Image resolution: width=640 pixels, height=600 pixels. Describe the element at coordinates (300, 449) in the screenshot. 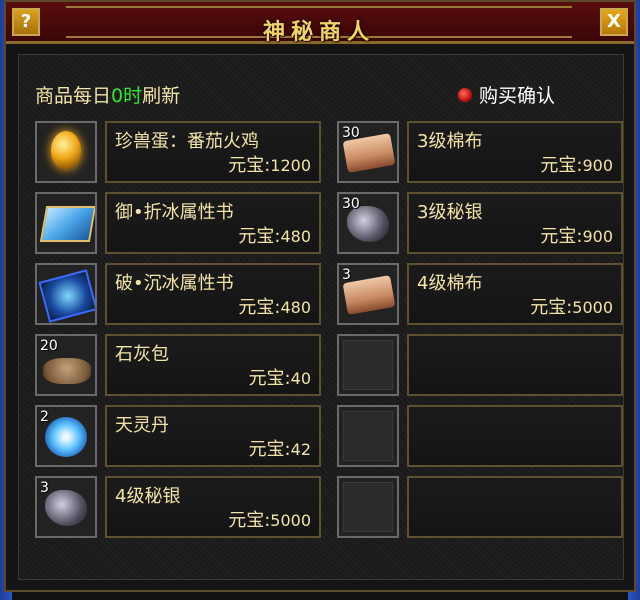

I see `price-value: 42` at that location.